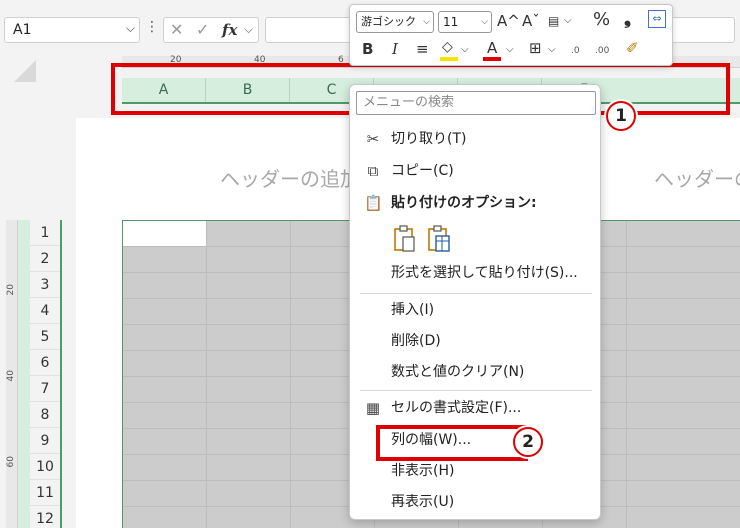 The image size is (740, 528). Describe the element at coordinates (45, 233) in the screenshot. I see `row-header: 1` at that location.